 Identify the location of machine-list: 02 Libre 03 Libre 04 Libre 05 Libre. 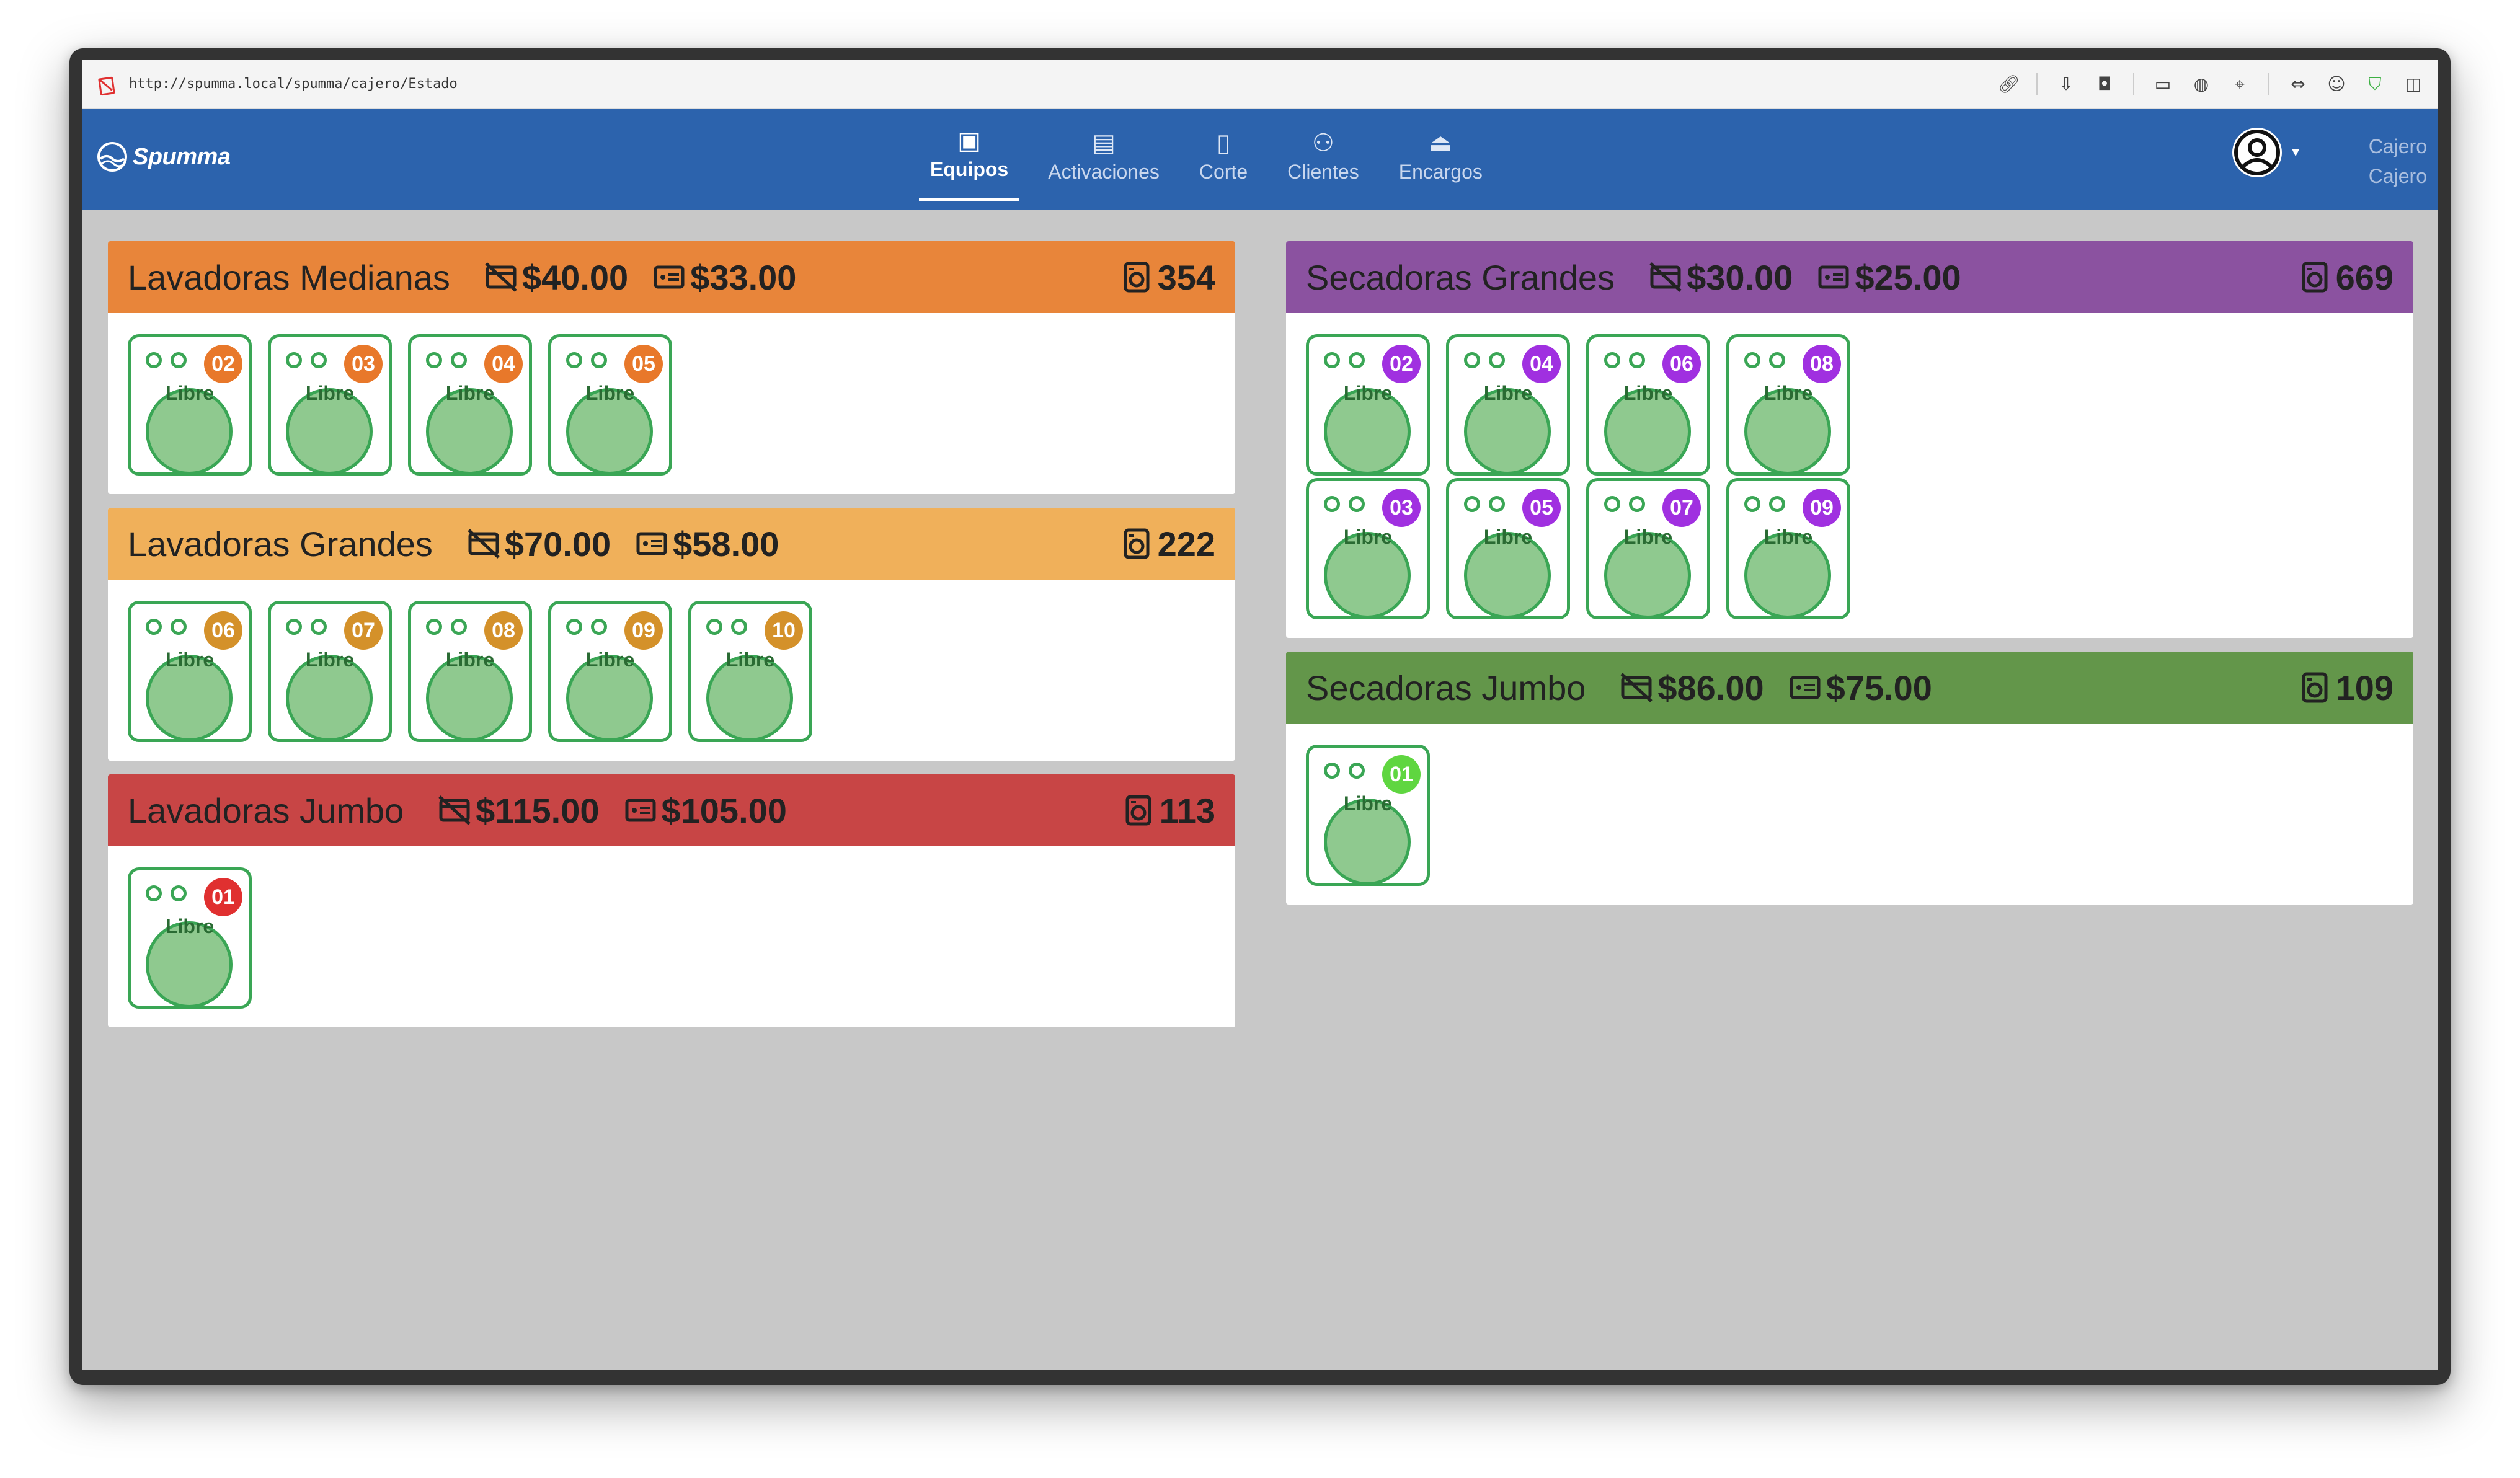
(671, 404).